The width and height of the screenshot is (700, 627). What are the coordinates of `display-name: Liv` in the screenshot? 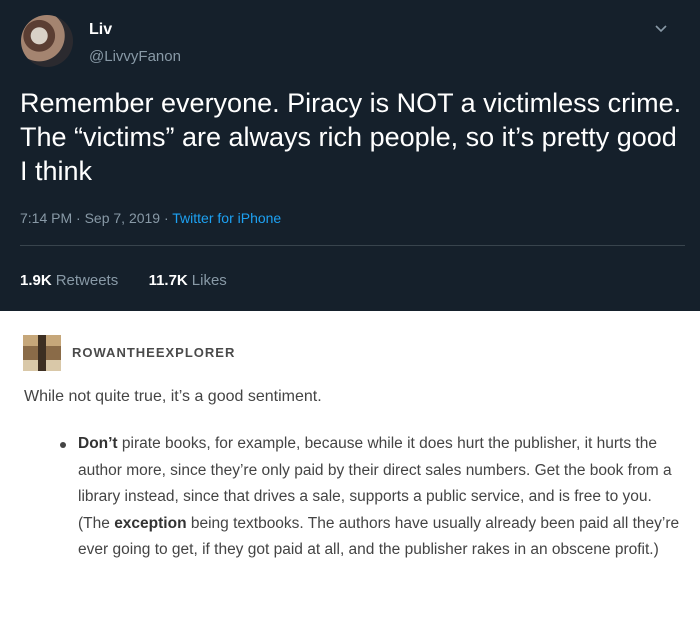 It's located at (100, 30).